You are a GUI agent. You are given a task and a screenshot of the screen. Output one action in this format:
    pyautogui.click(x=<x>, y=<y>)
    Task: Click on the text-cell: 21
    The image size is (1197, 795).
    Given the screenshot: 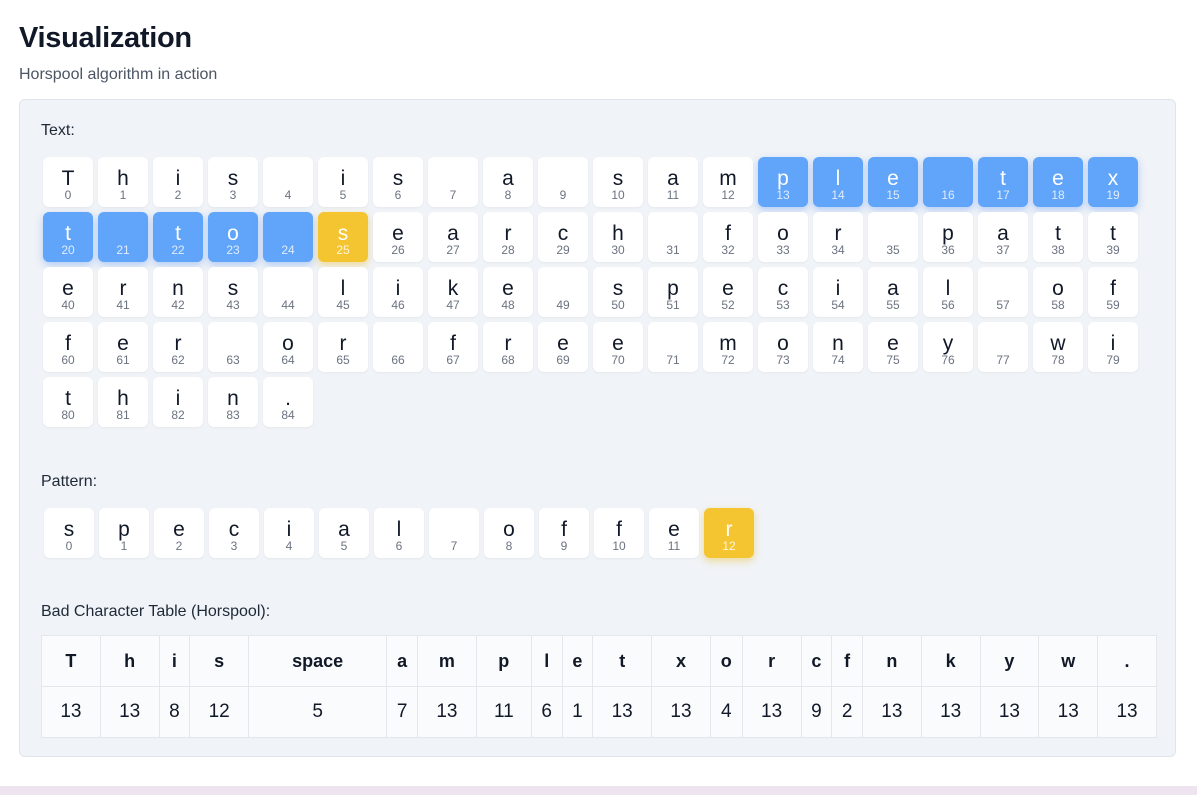 What is the action you would take?
    pyautogui.click(x=123, y=237)
    